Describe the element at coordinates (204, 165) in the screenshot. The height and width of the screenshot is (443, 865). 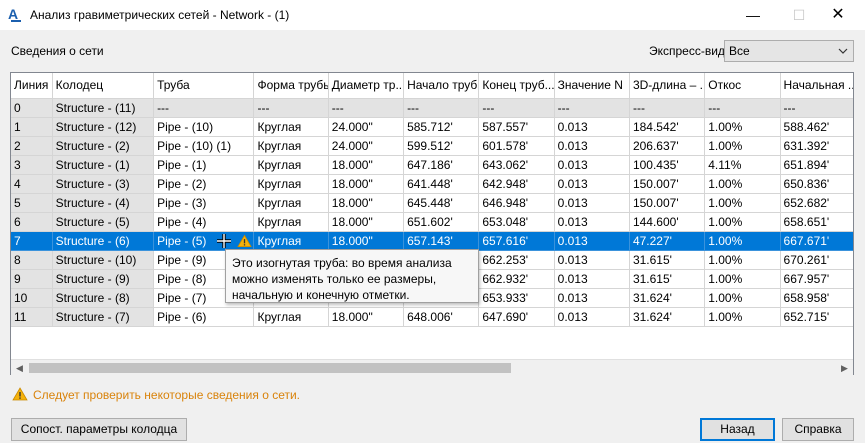
I see `table-cell: Pipe - (1)` at that location.